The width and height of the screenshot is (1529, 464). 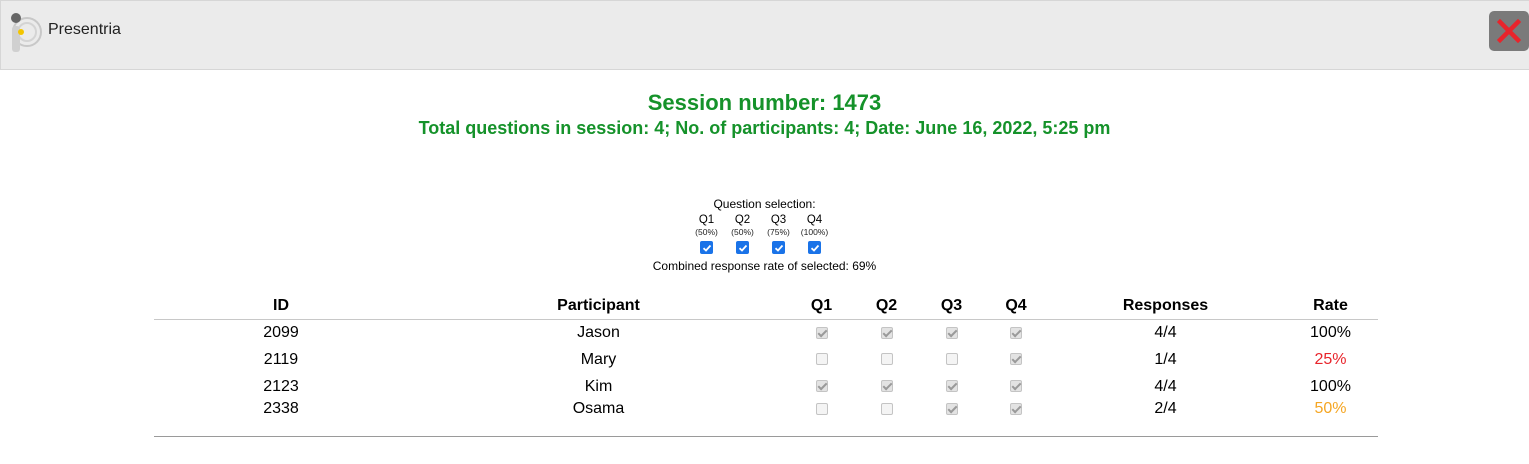 I want to click on question-selector-q1: Q1 (50%), so click(x=707, y=234).